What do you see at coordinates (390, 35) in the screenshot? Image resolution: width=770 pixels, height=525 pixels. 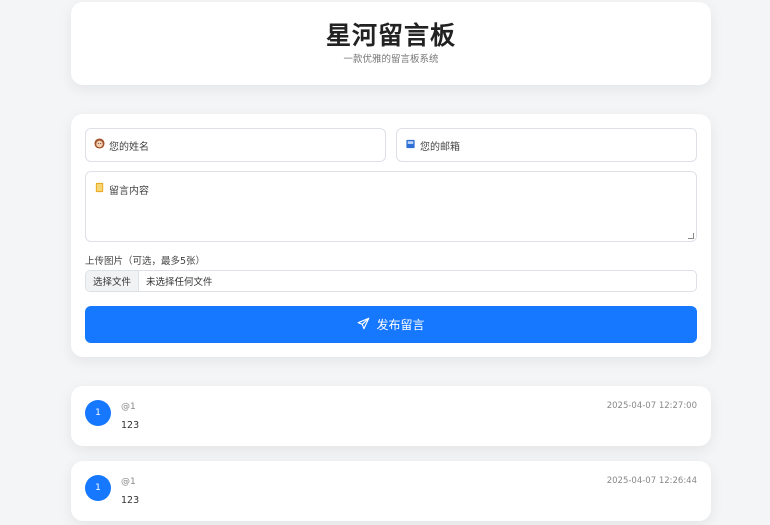 I see `page-title: 星河留言板` at bounding box center [390, 35].